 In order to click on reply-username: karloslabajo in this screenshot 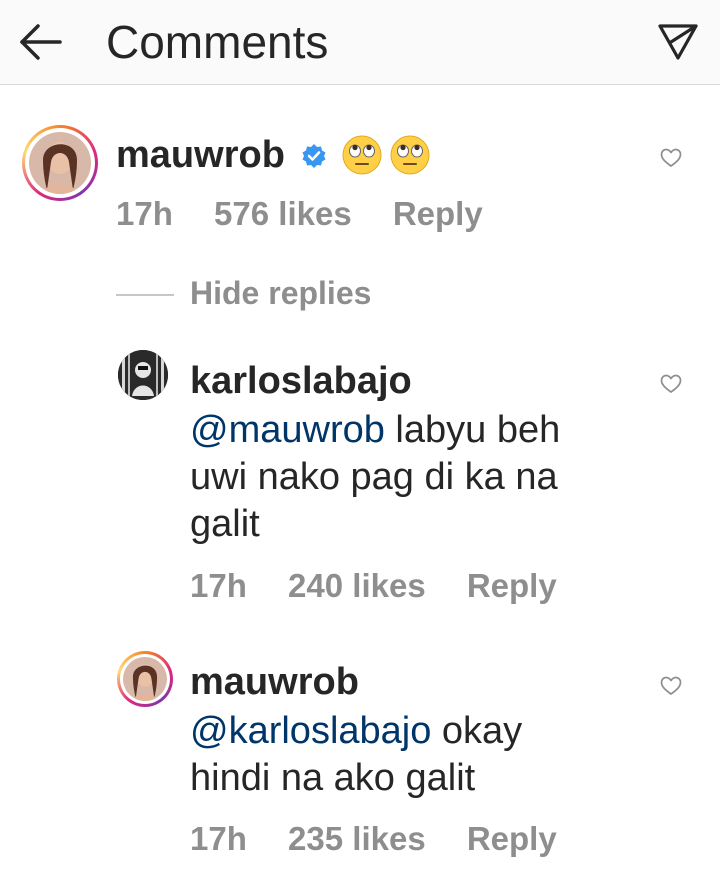, I will do `click(301, 381)`.